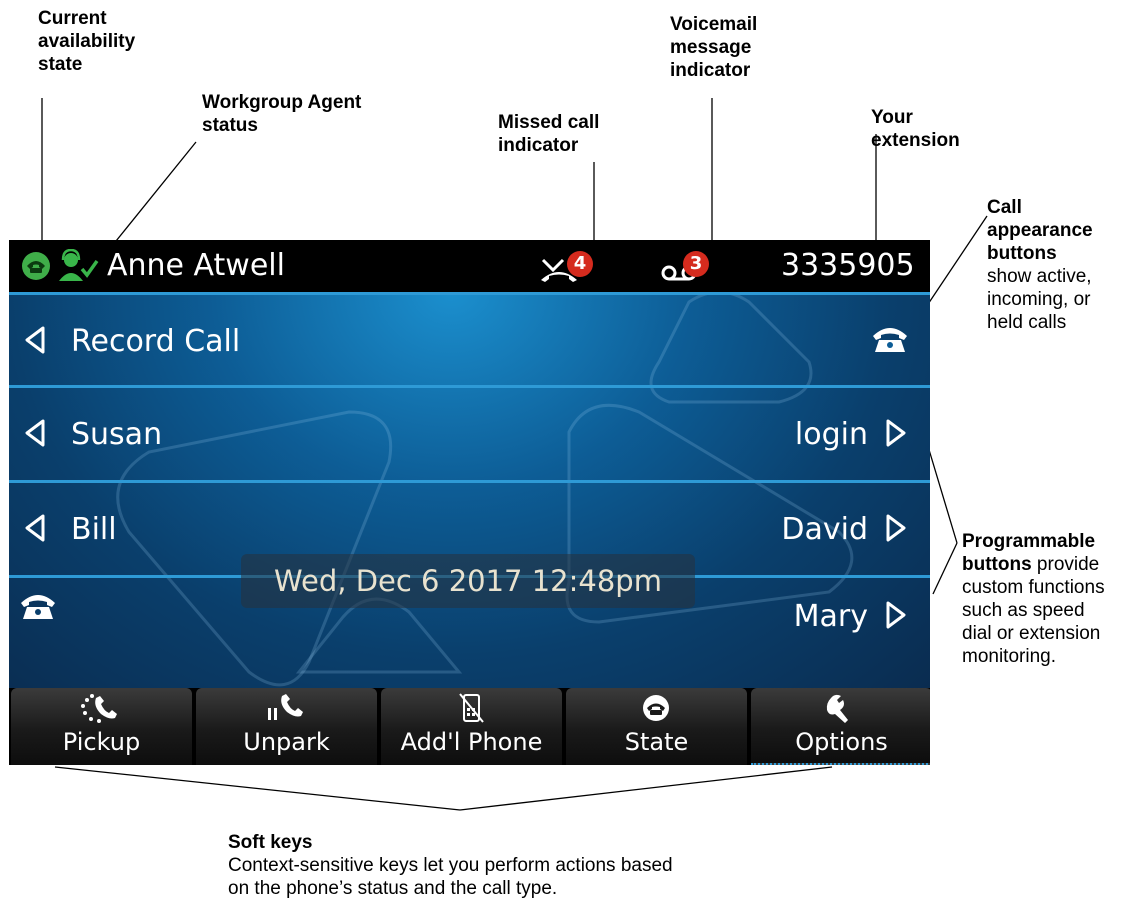 This screenshot has height=921, width=1148. I want to click on callout-programmable-line-2: such as speed, so click(1023, 610).